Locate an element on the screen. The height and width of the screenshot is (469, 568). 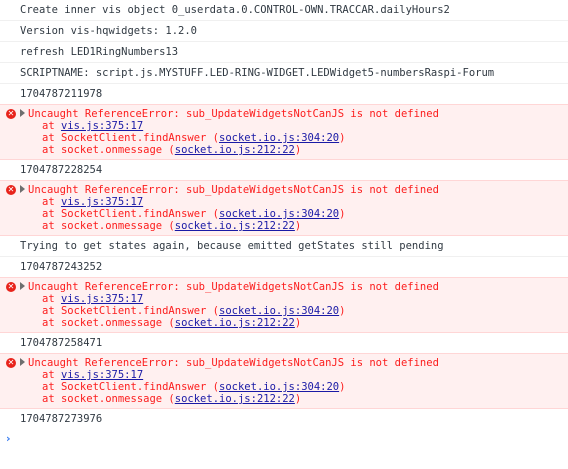
console-log-message: 1704787273976 is located at coordinates (284, 419).